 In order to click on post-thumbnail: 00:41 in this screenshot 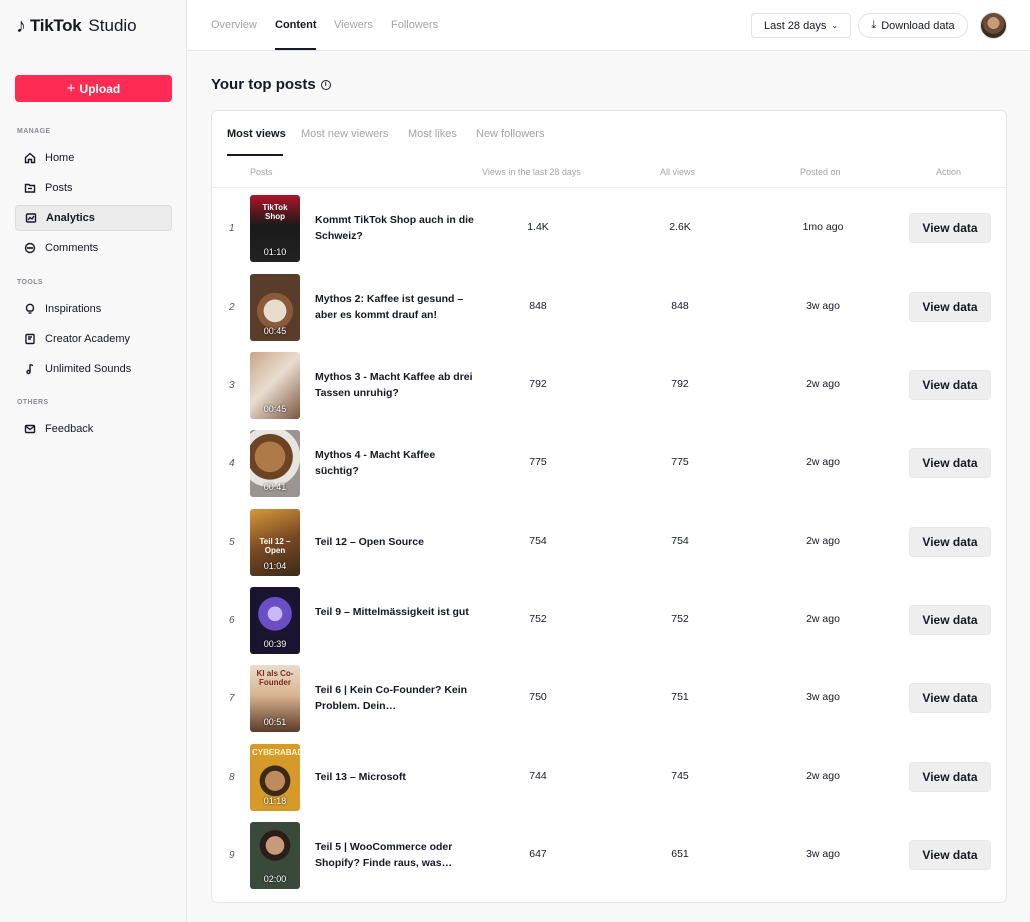, I will do `click(275, 463)`.